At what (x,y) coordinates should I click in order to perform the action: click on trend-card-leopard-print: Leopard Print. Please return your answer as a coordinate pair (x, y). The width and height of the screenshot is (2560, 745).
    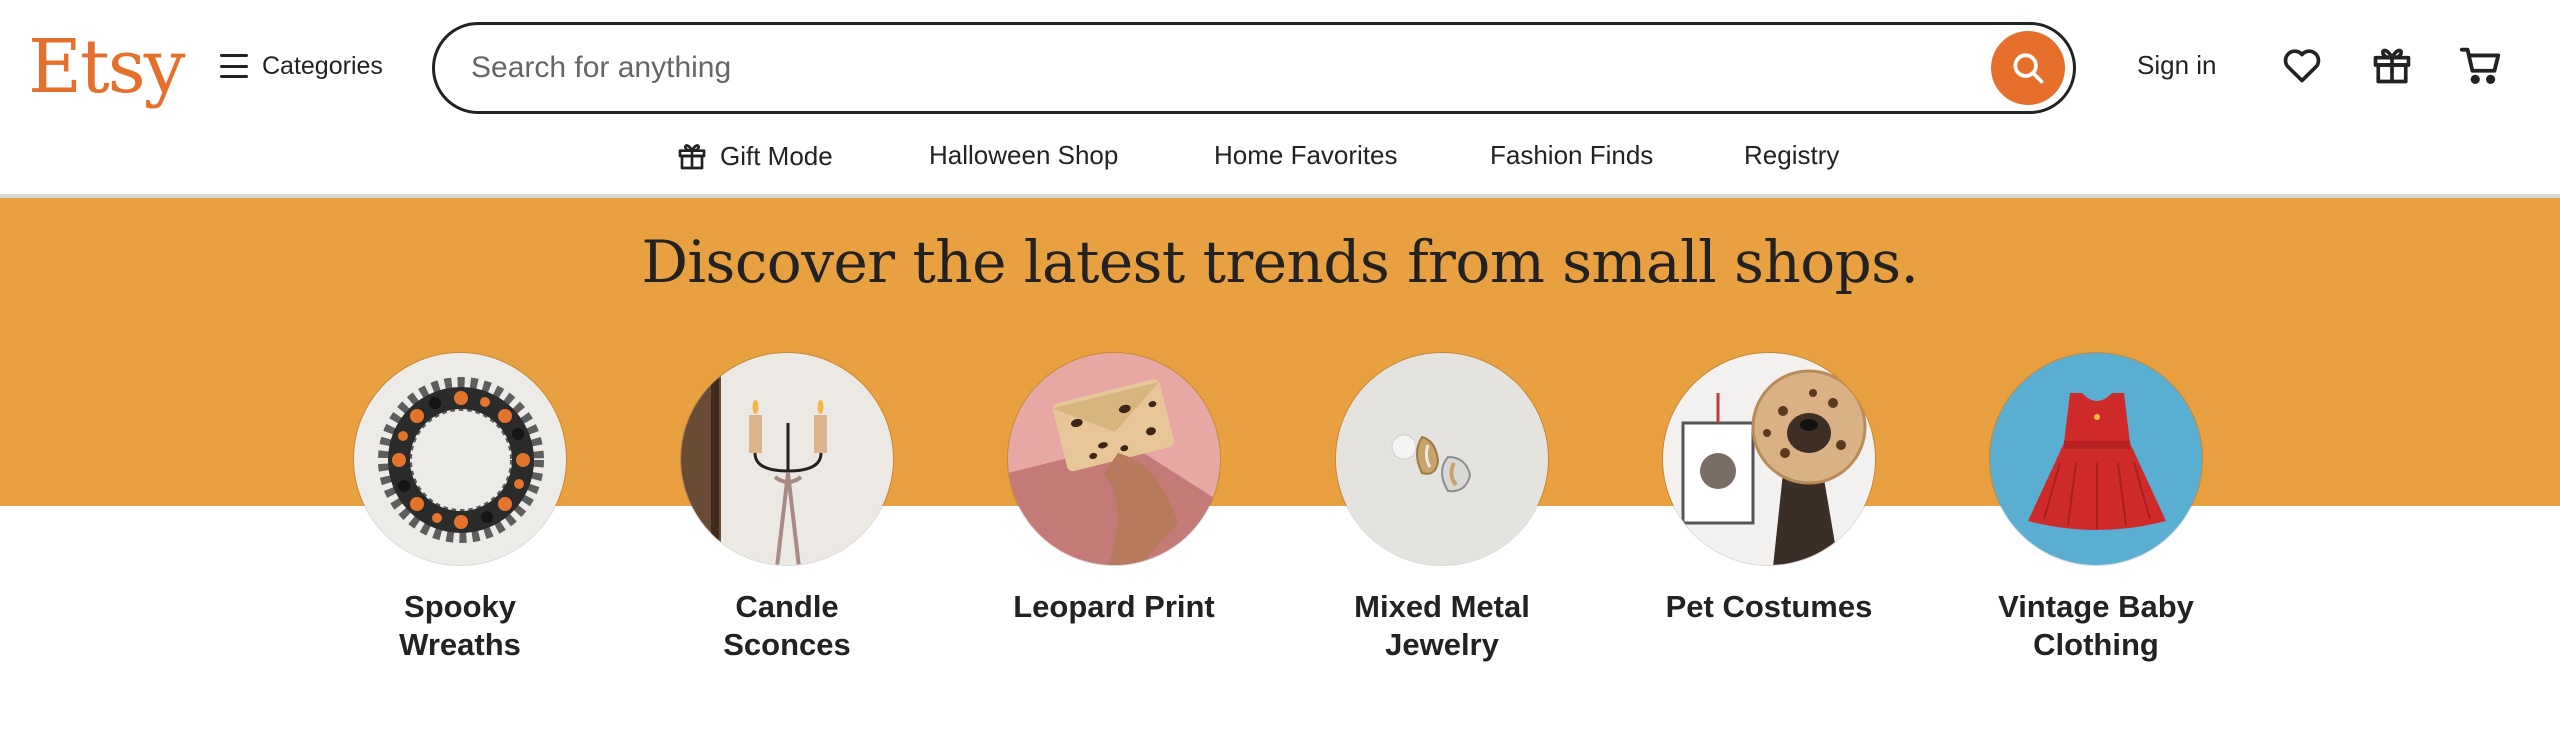
    Looking at the image, I should click on (1114, 489).